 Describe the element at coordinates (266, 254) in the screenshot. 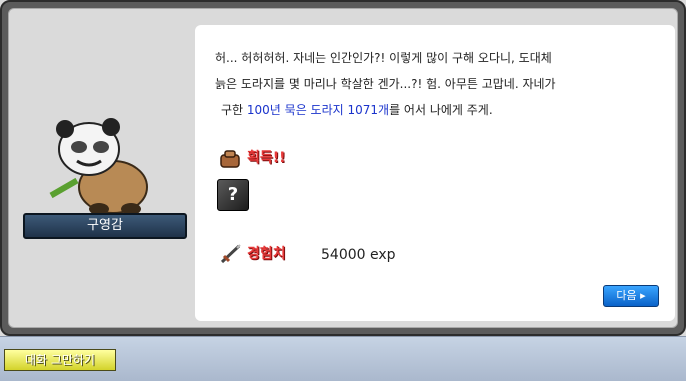

I see `exp-label: 경험치` at that location.